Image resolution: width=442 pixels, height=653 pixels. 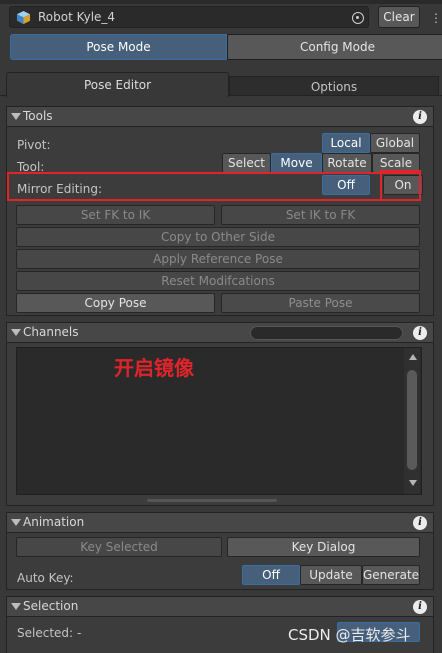 I want to click on selection-title: Selection, so click(x=51, y=606).